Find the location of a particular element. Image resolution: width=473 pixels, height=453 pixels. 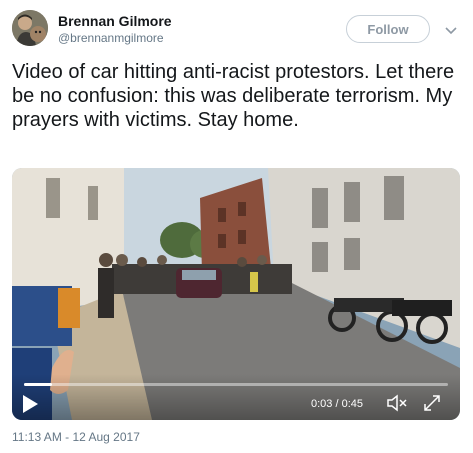

progress-fill is located at coordinates (38, 384).